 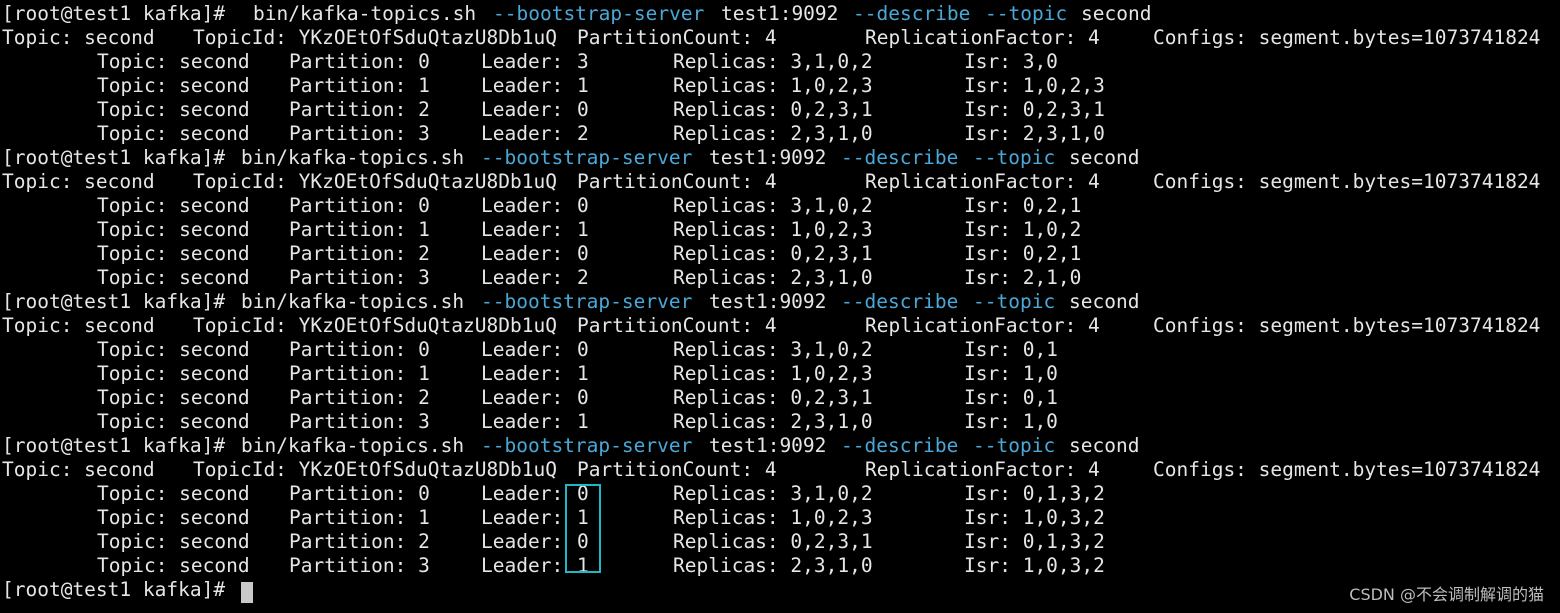 I want to click on summary-configs: Configs: segment.bytes=1073741824, so click(x=1347, y=37).